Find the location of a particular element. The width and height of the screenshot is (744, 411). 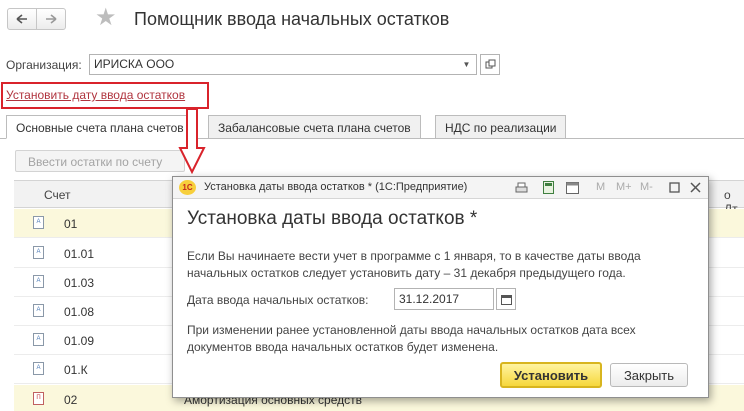

organization-field: ИРИСКА ООО is located at coordinates (283, 64).